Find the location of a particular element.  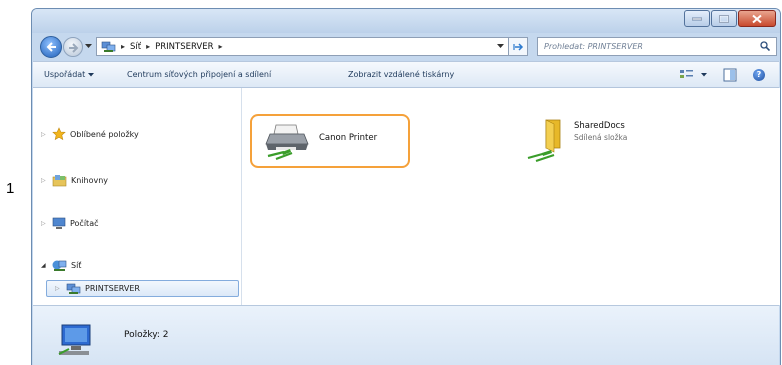

forward-button is located at coordinates (73, 47).